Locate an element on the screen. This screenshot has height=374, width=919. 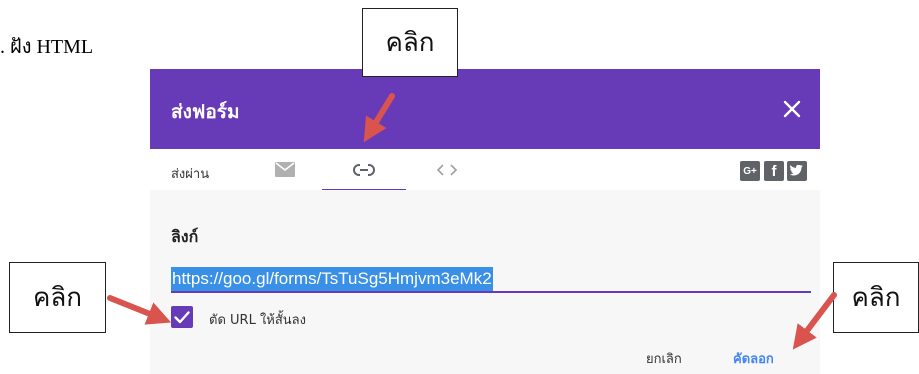
checkmark-icon is located at coordinates (182, 316).